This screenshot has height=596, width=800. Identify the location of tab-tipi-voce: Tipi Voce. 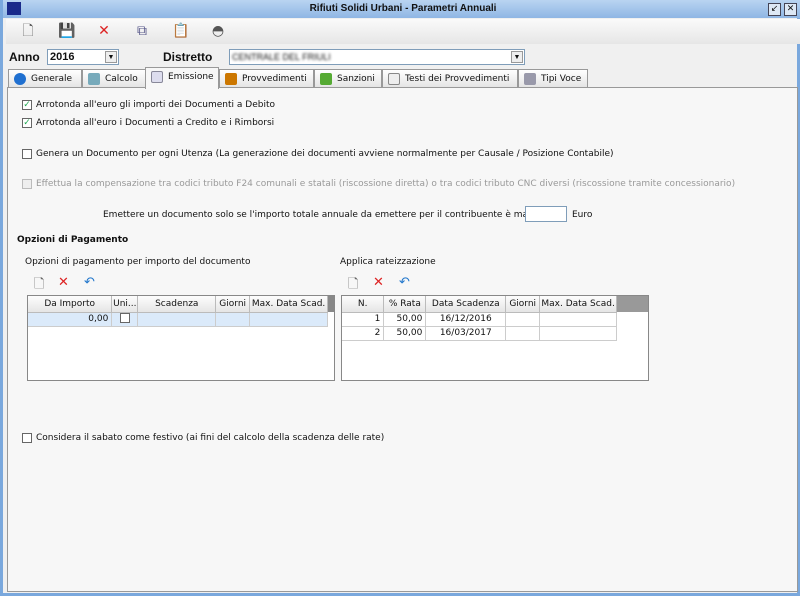
(553, 78).